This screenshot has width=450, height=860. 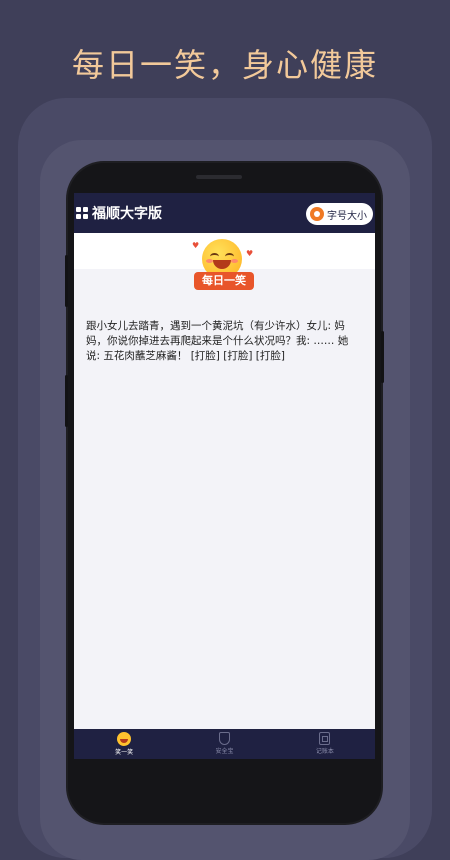 I want to click on bottom-tab-bar: 笑一笑 安全宝 记账本, so click(x=224, y=744).